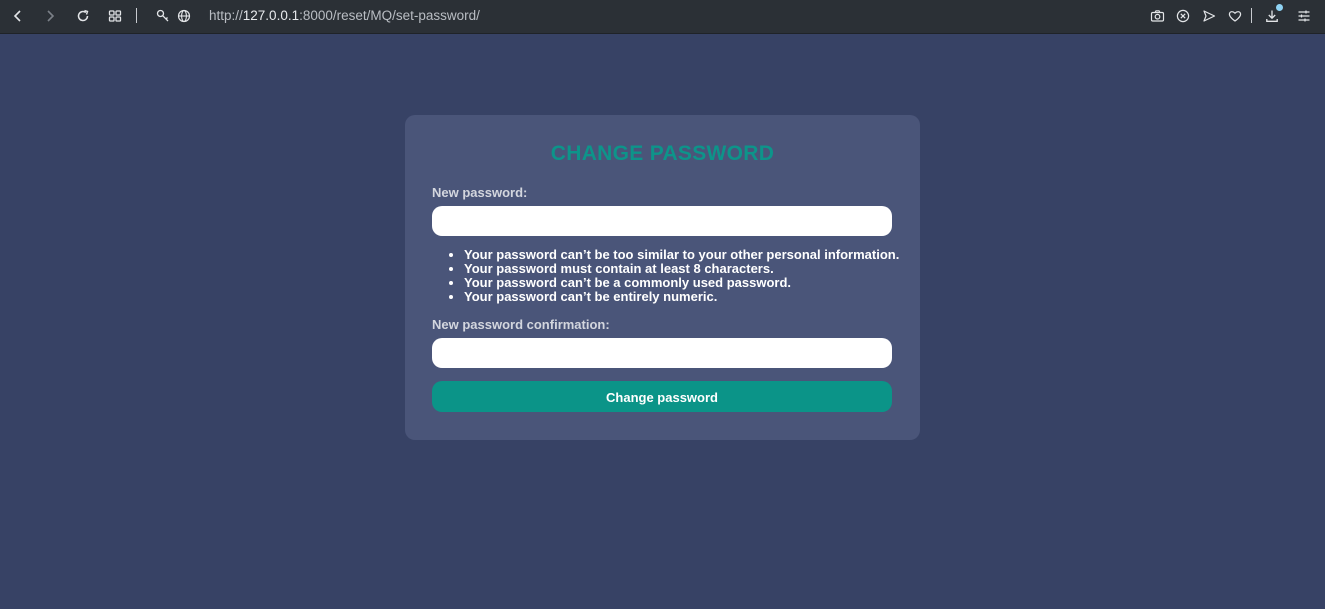  What do you see at coordinates (662, 221) in the screenshot?
I see `new-password-input` at bounding box center [662, 221].